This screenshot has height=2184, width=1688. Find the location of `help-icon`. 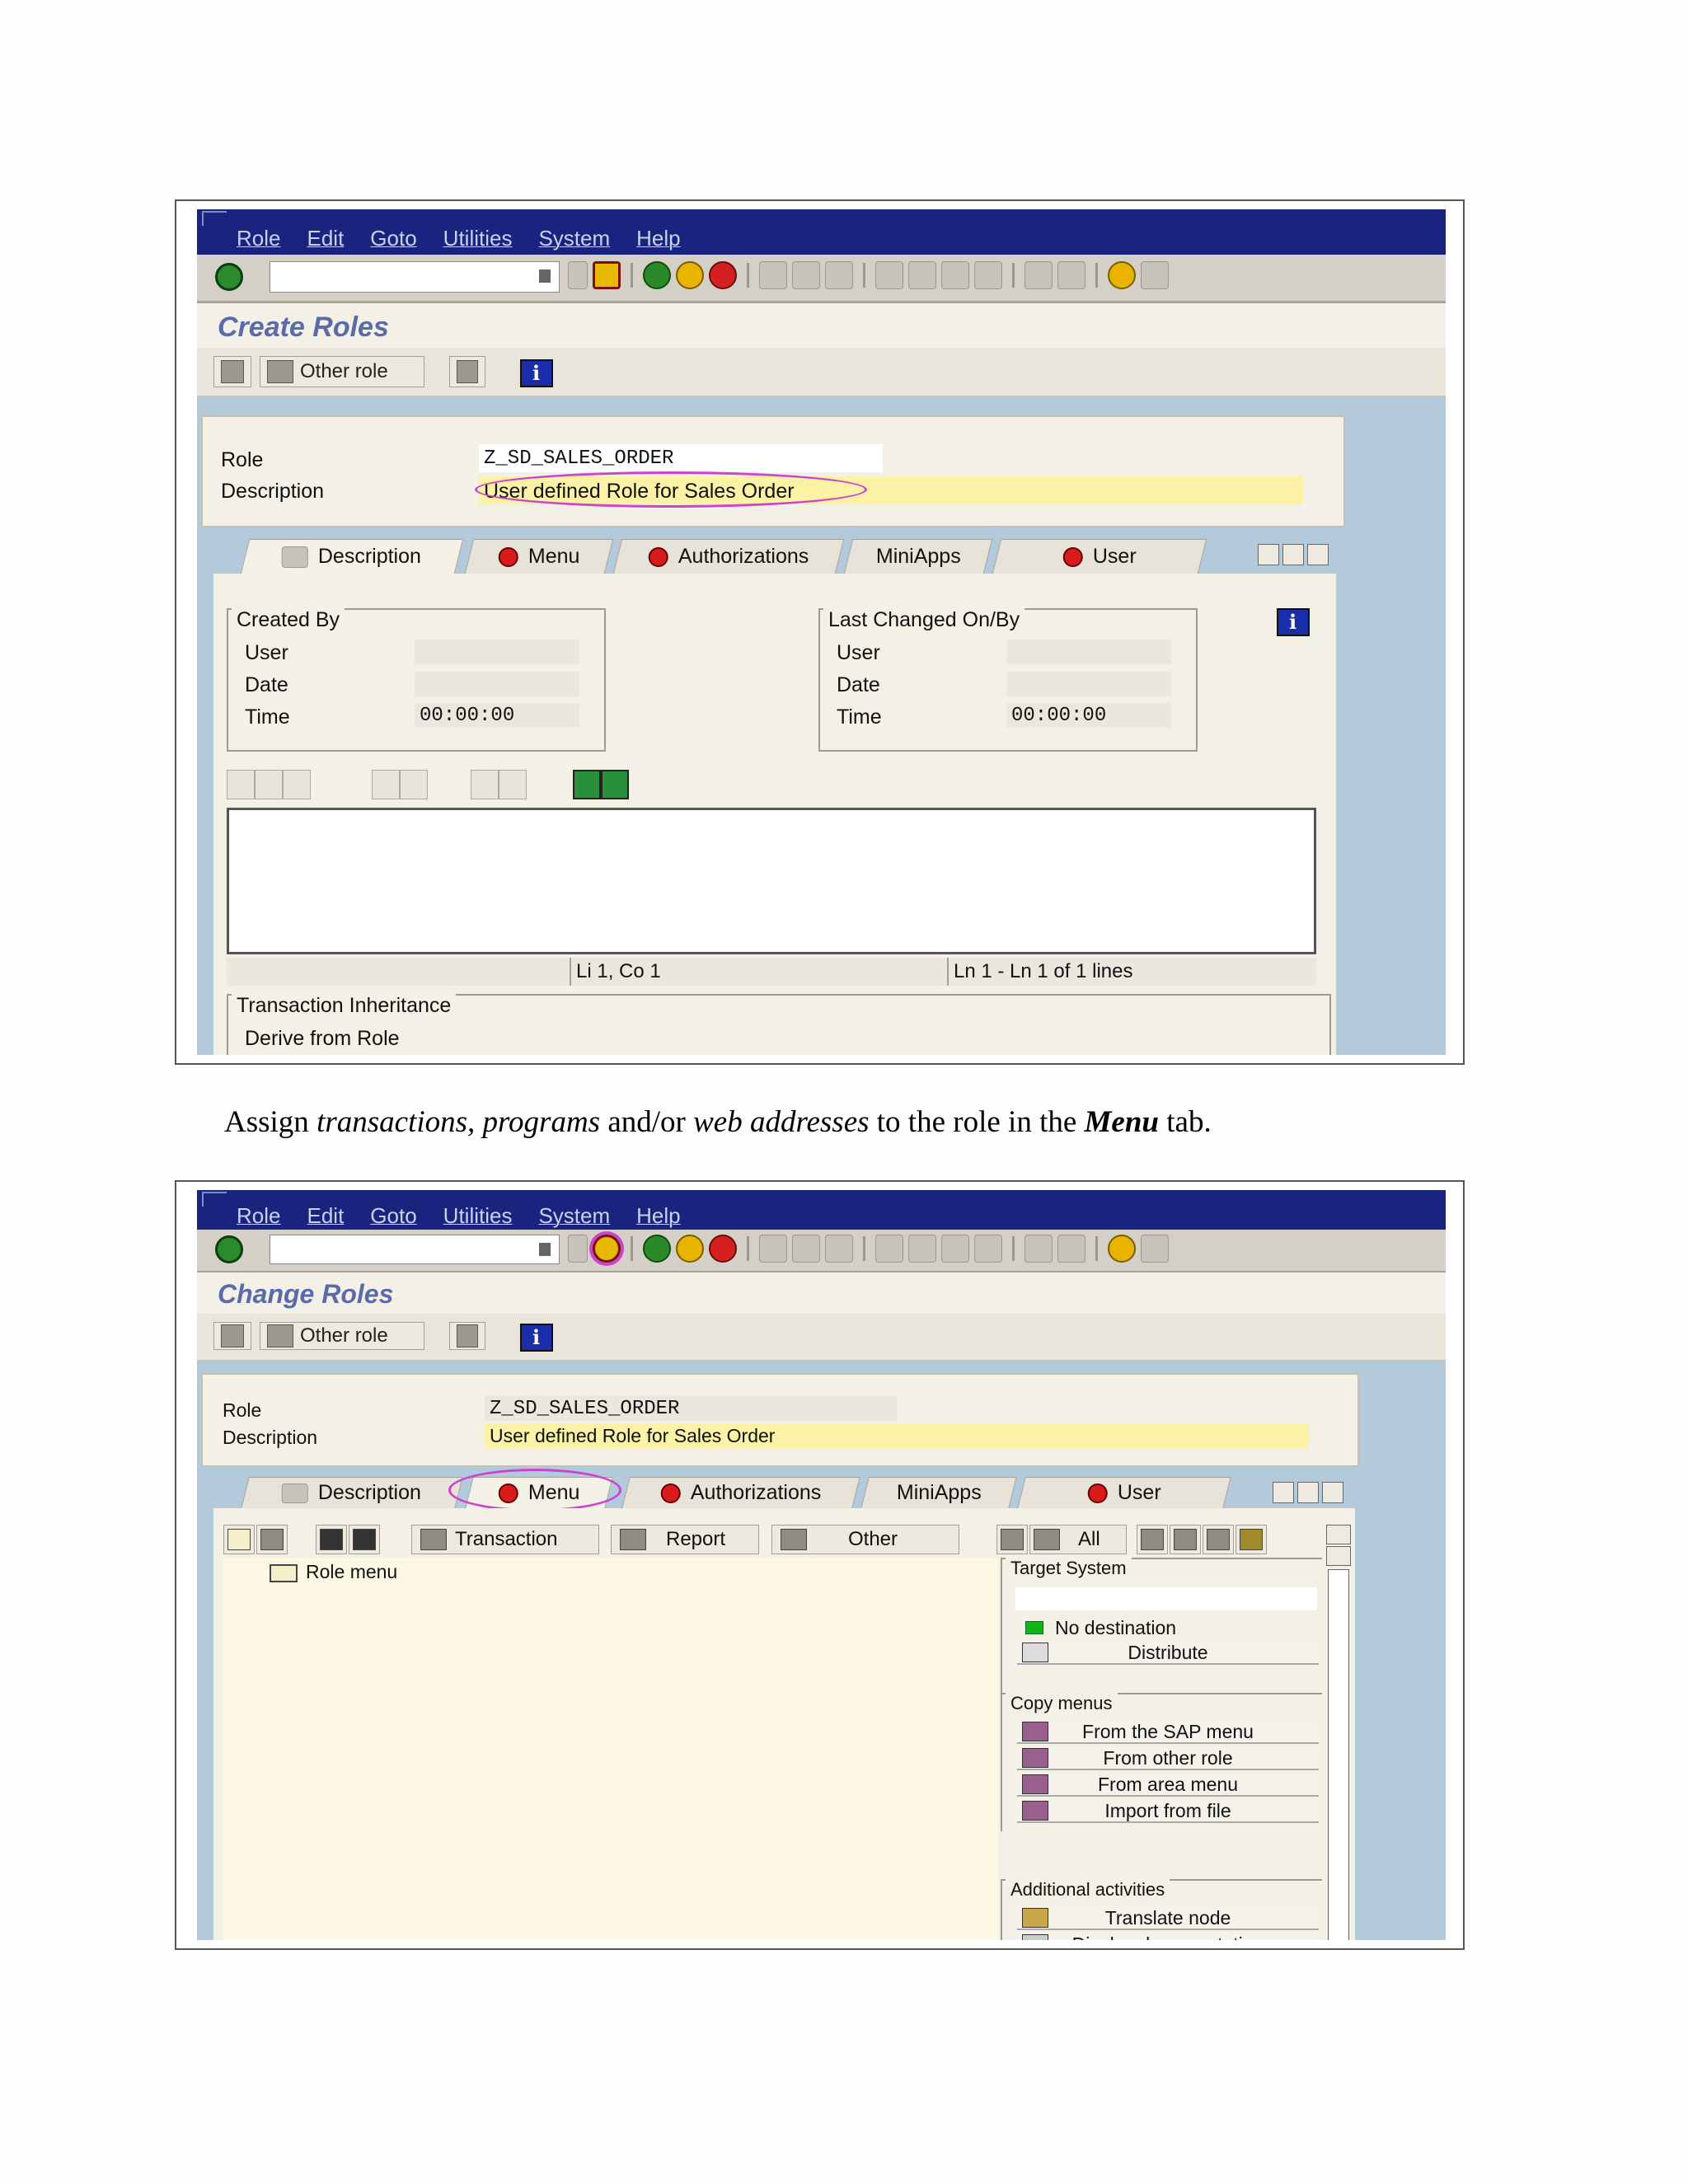

help-icon is located at coordinates (1122, 275).